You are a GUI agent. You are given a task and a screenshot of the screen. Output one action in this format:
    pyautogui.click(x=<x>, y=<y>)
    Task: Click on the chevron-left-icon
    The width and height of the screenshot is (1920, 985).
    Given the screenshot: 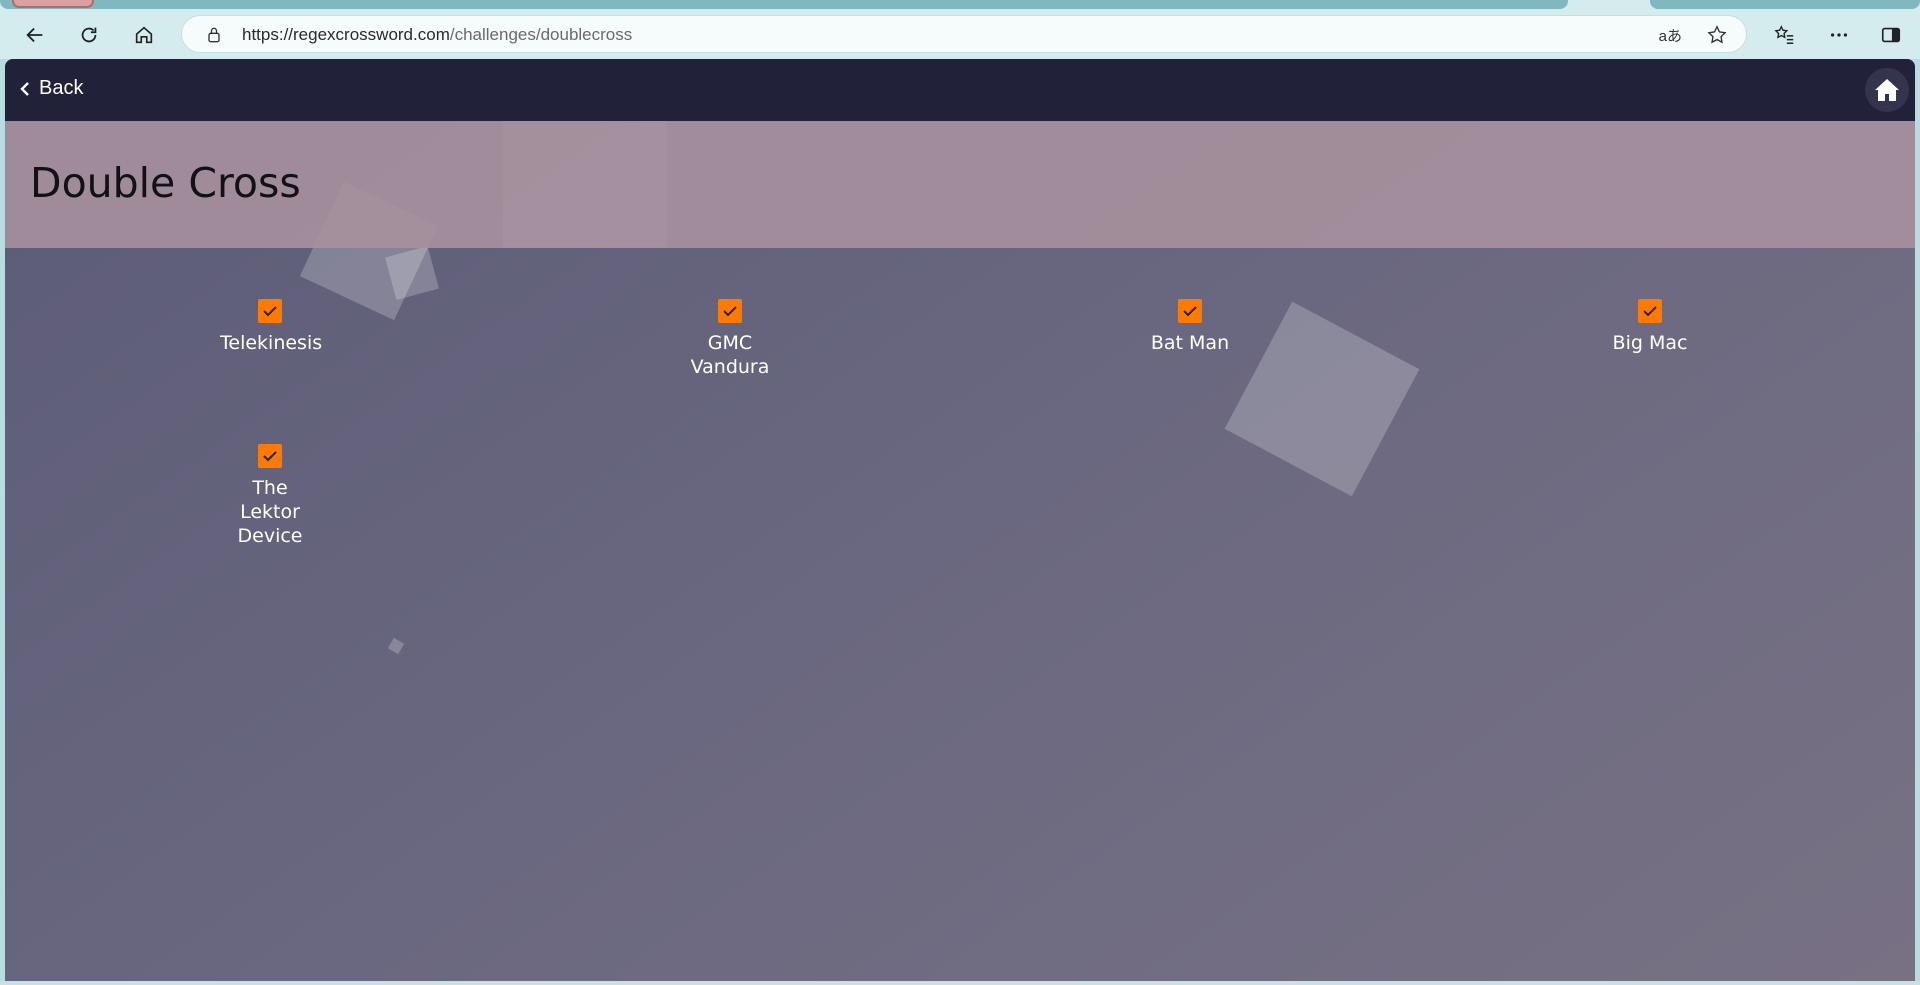 What is the action you would take?
    pyautogui.click(x=24, y=88)
    